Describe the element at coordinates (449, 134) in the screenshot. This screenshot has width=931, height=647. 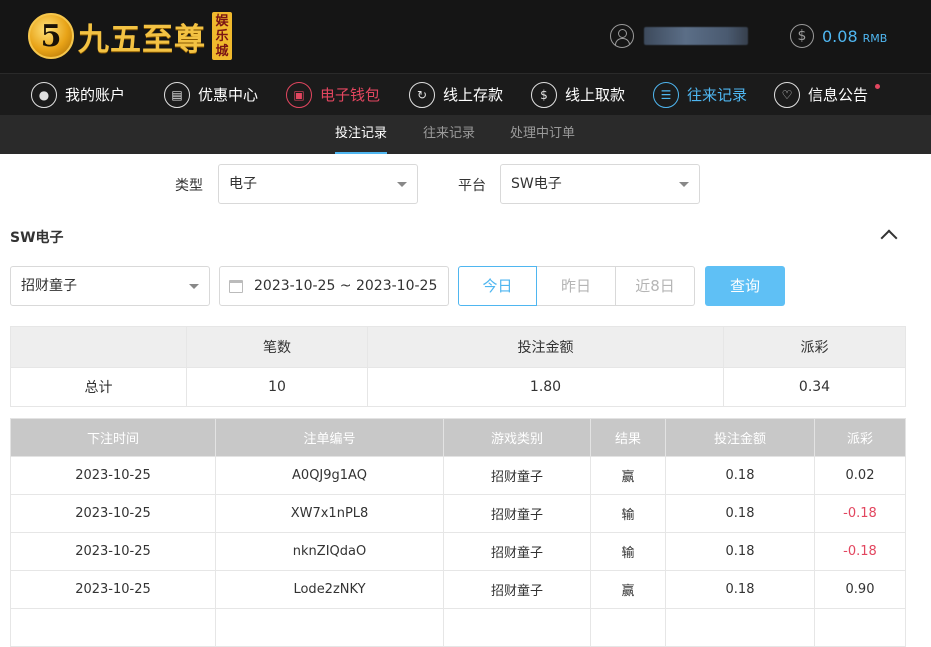
I see `tab-transaction-records: 往来记录` at that location.